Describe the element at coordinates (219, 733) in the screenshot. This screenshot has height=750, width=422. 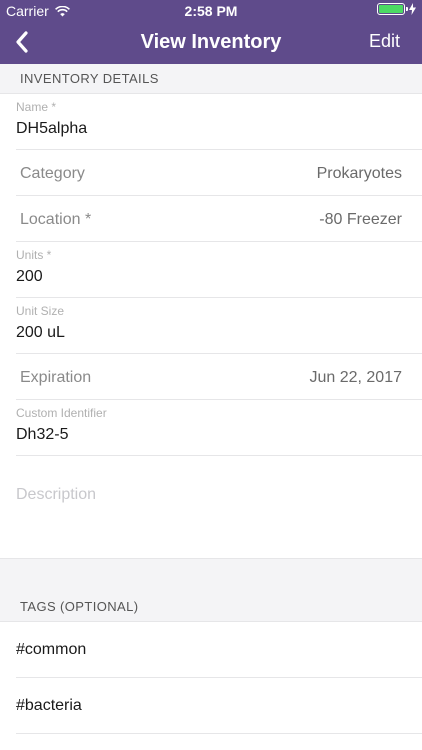
I see `divider` at that location.